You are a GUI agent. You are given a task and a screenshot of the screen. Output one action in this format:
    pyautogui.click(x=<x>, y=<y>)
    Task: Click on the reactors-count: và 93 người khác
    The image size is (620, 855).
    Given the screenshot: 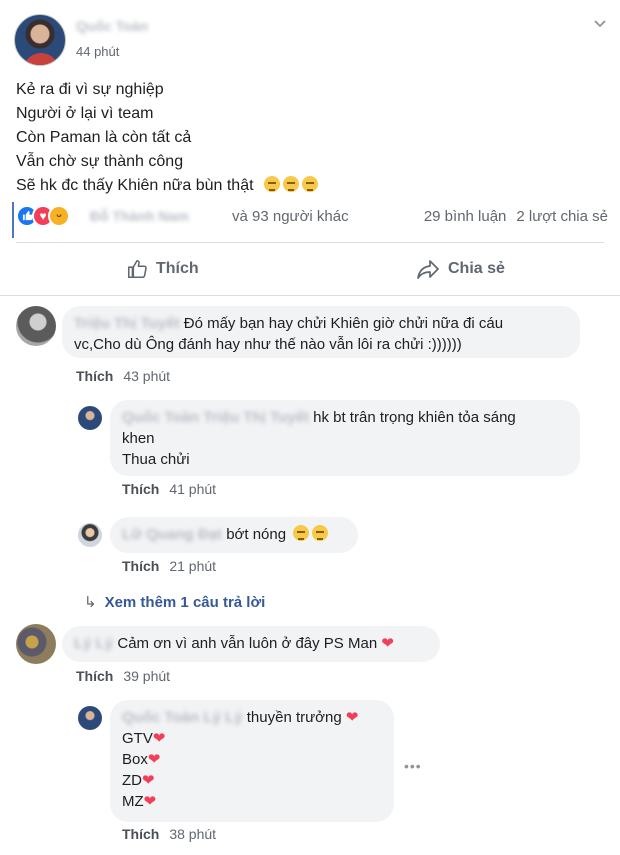 What is the action you would take?
    pyautogui.click(x=290, y=216)
    